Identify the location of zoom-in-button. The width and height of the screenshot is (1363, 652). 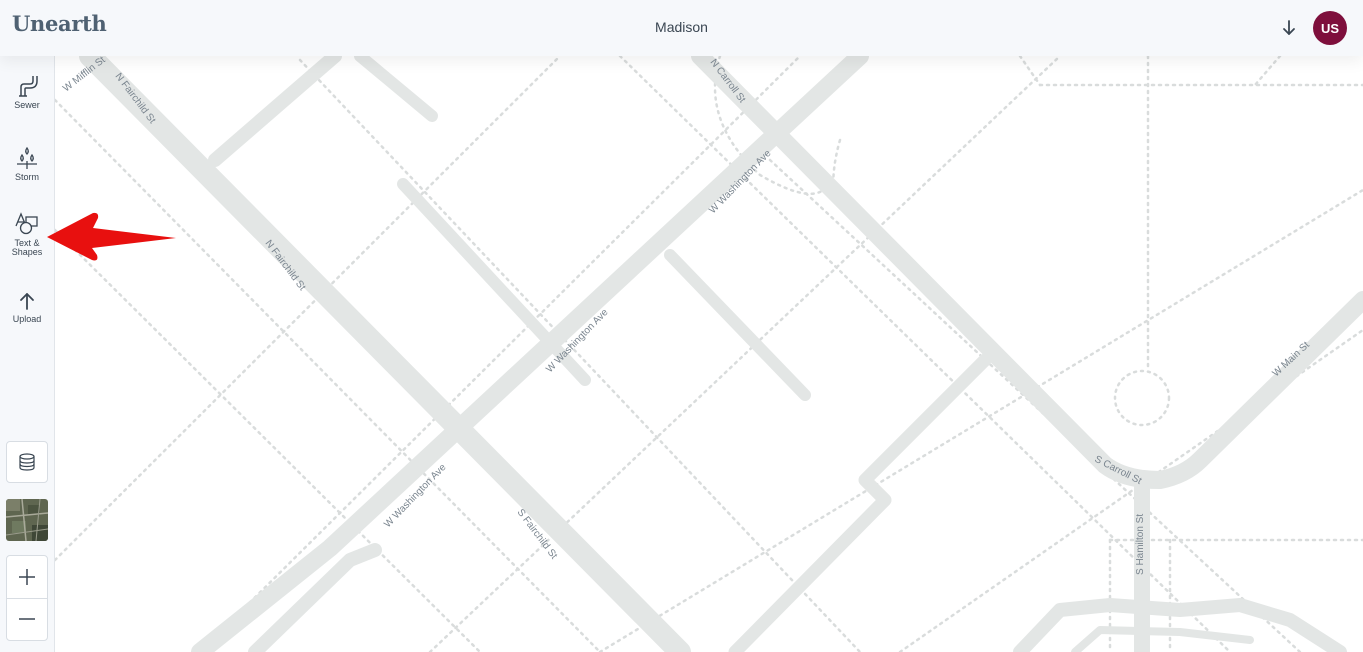
(27, 577).